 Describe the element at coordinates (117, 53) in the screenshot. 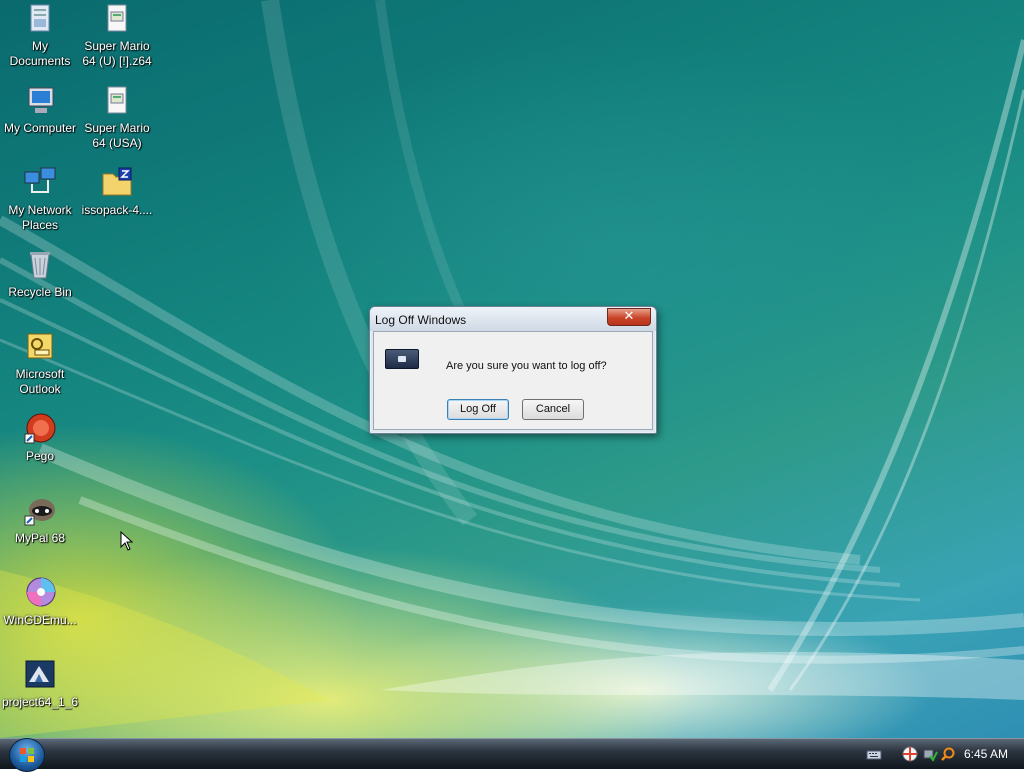

I see `desktop-icon-label: Super Mario 64 (U) [!].z64` at that location.